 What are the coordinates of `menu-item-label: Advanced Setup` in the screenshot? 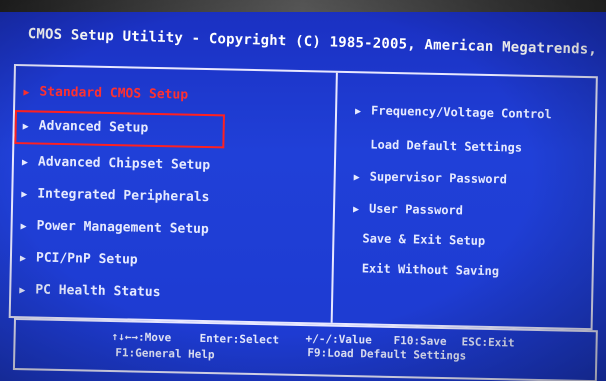 It's located at (93, 127).